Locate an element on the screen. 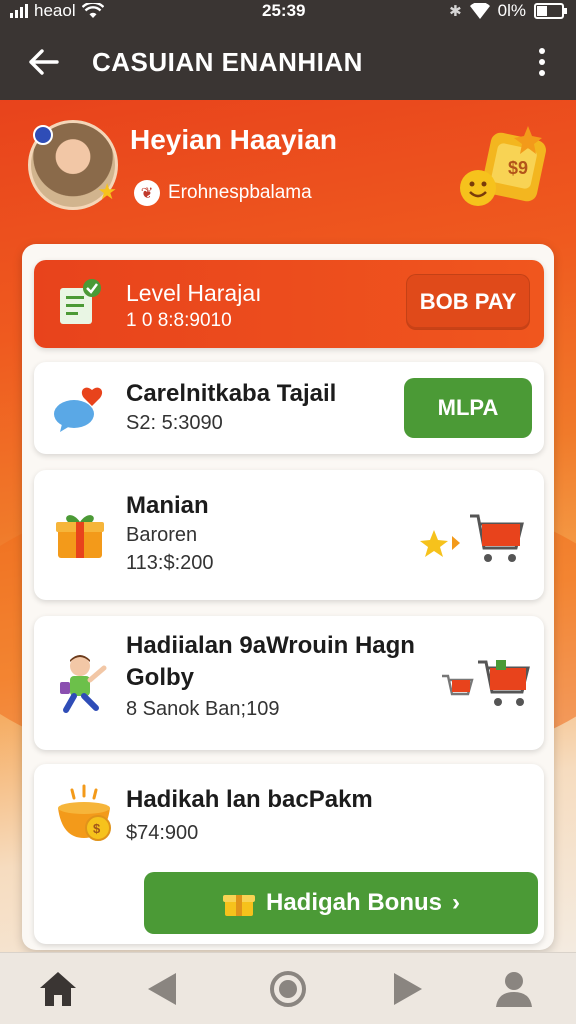  arrow-right-icon: › is located at coordinates (456, 902).